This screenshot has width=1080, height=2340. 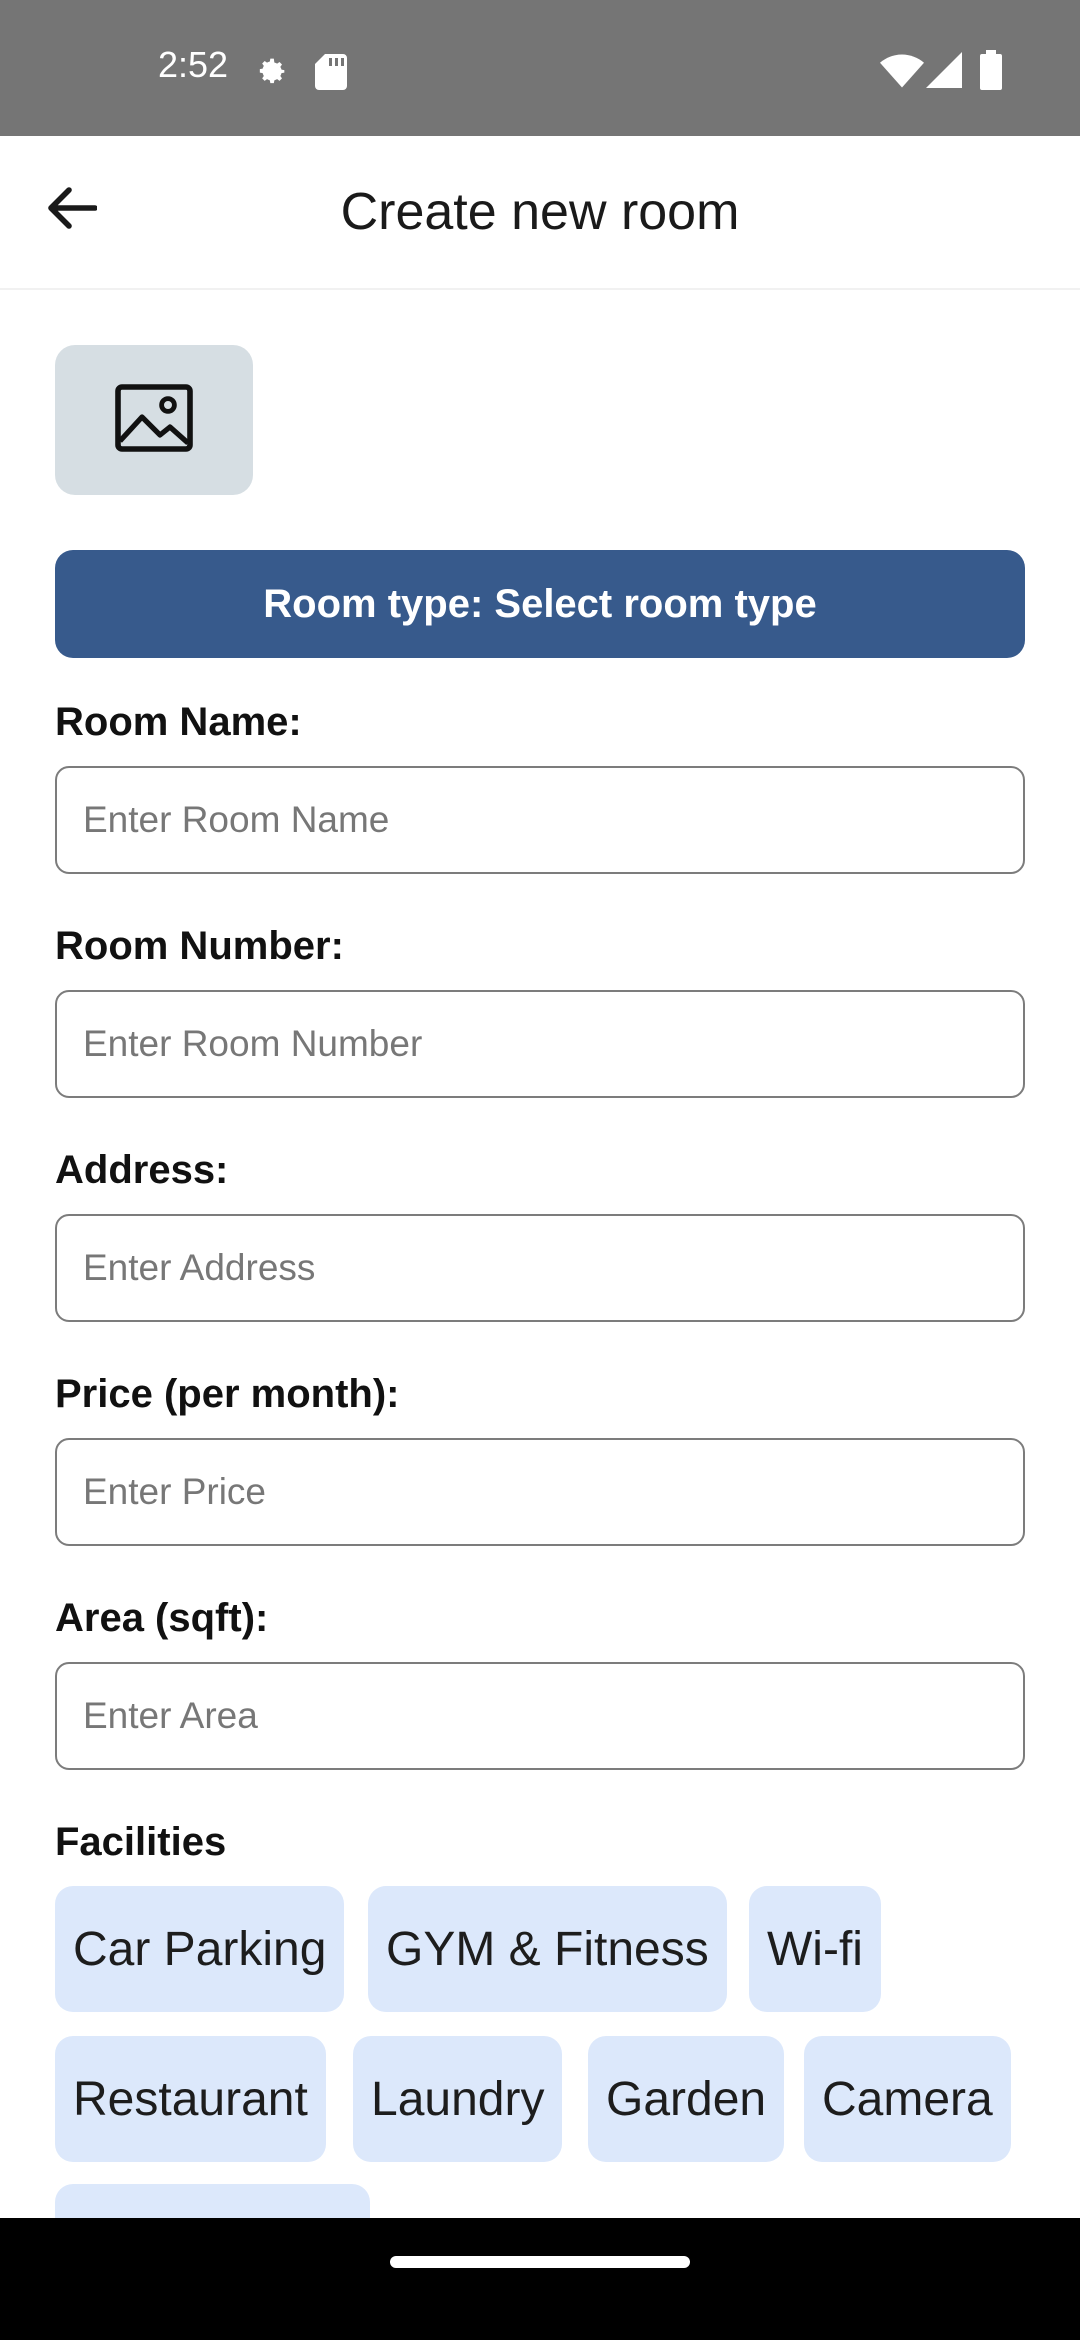 What do you see at coordinates (458, 2099) in the screenshot?
I see `facility-chip-laundry: Laundry` at bounding box center [458, 2099].